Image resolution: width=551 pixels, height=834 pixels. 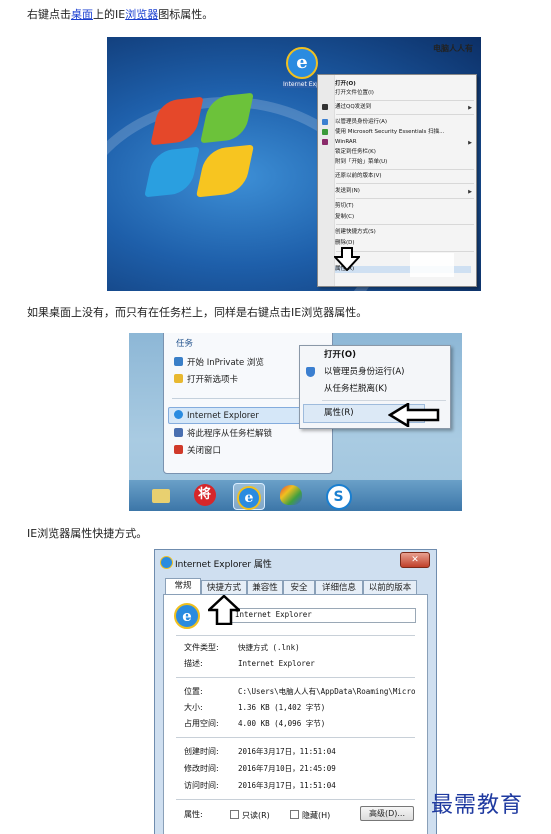 What do you see at coordinates (327, 691) in the screenshot?
I see `row-location-value: C:\Users\电脑人人有\AppData\Roaming\Micro` at bounding box center [327, 691].